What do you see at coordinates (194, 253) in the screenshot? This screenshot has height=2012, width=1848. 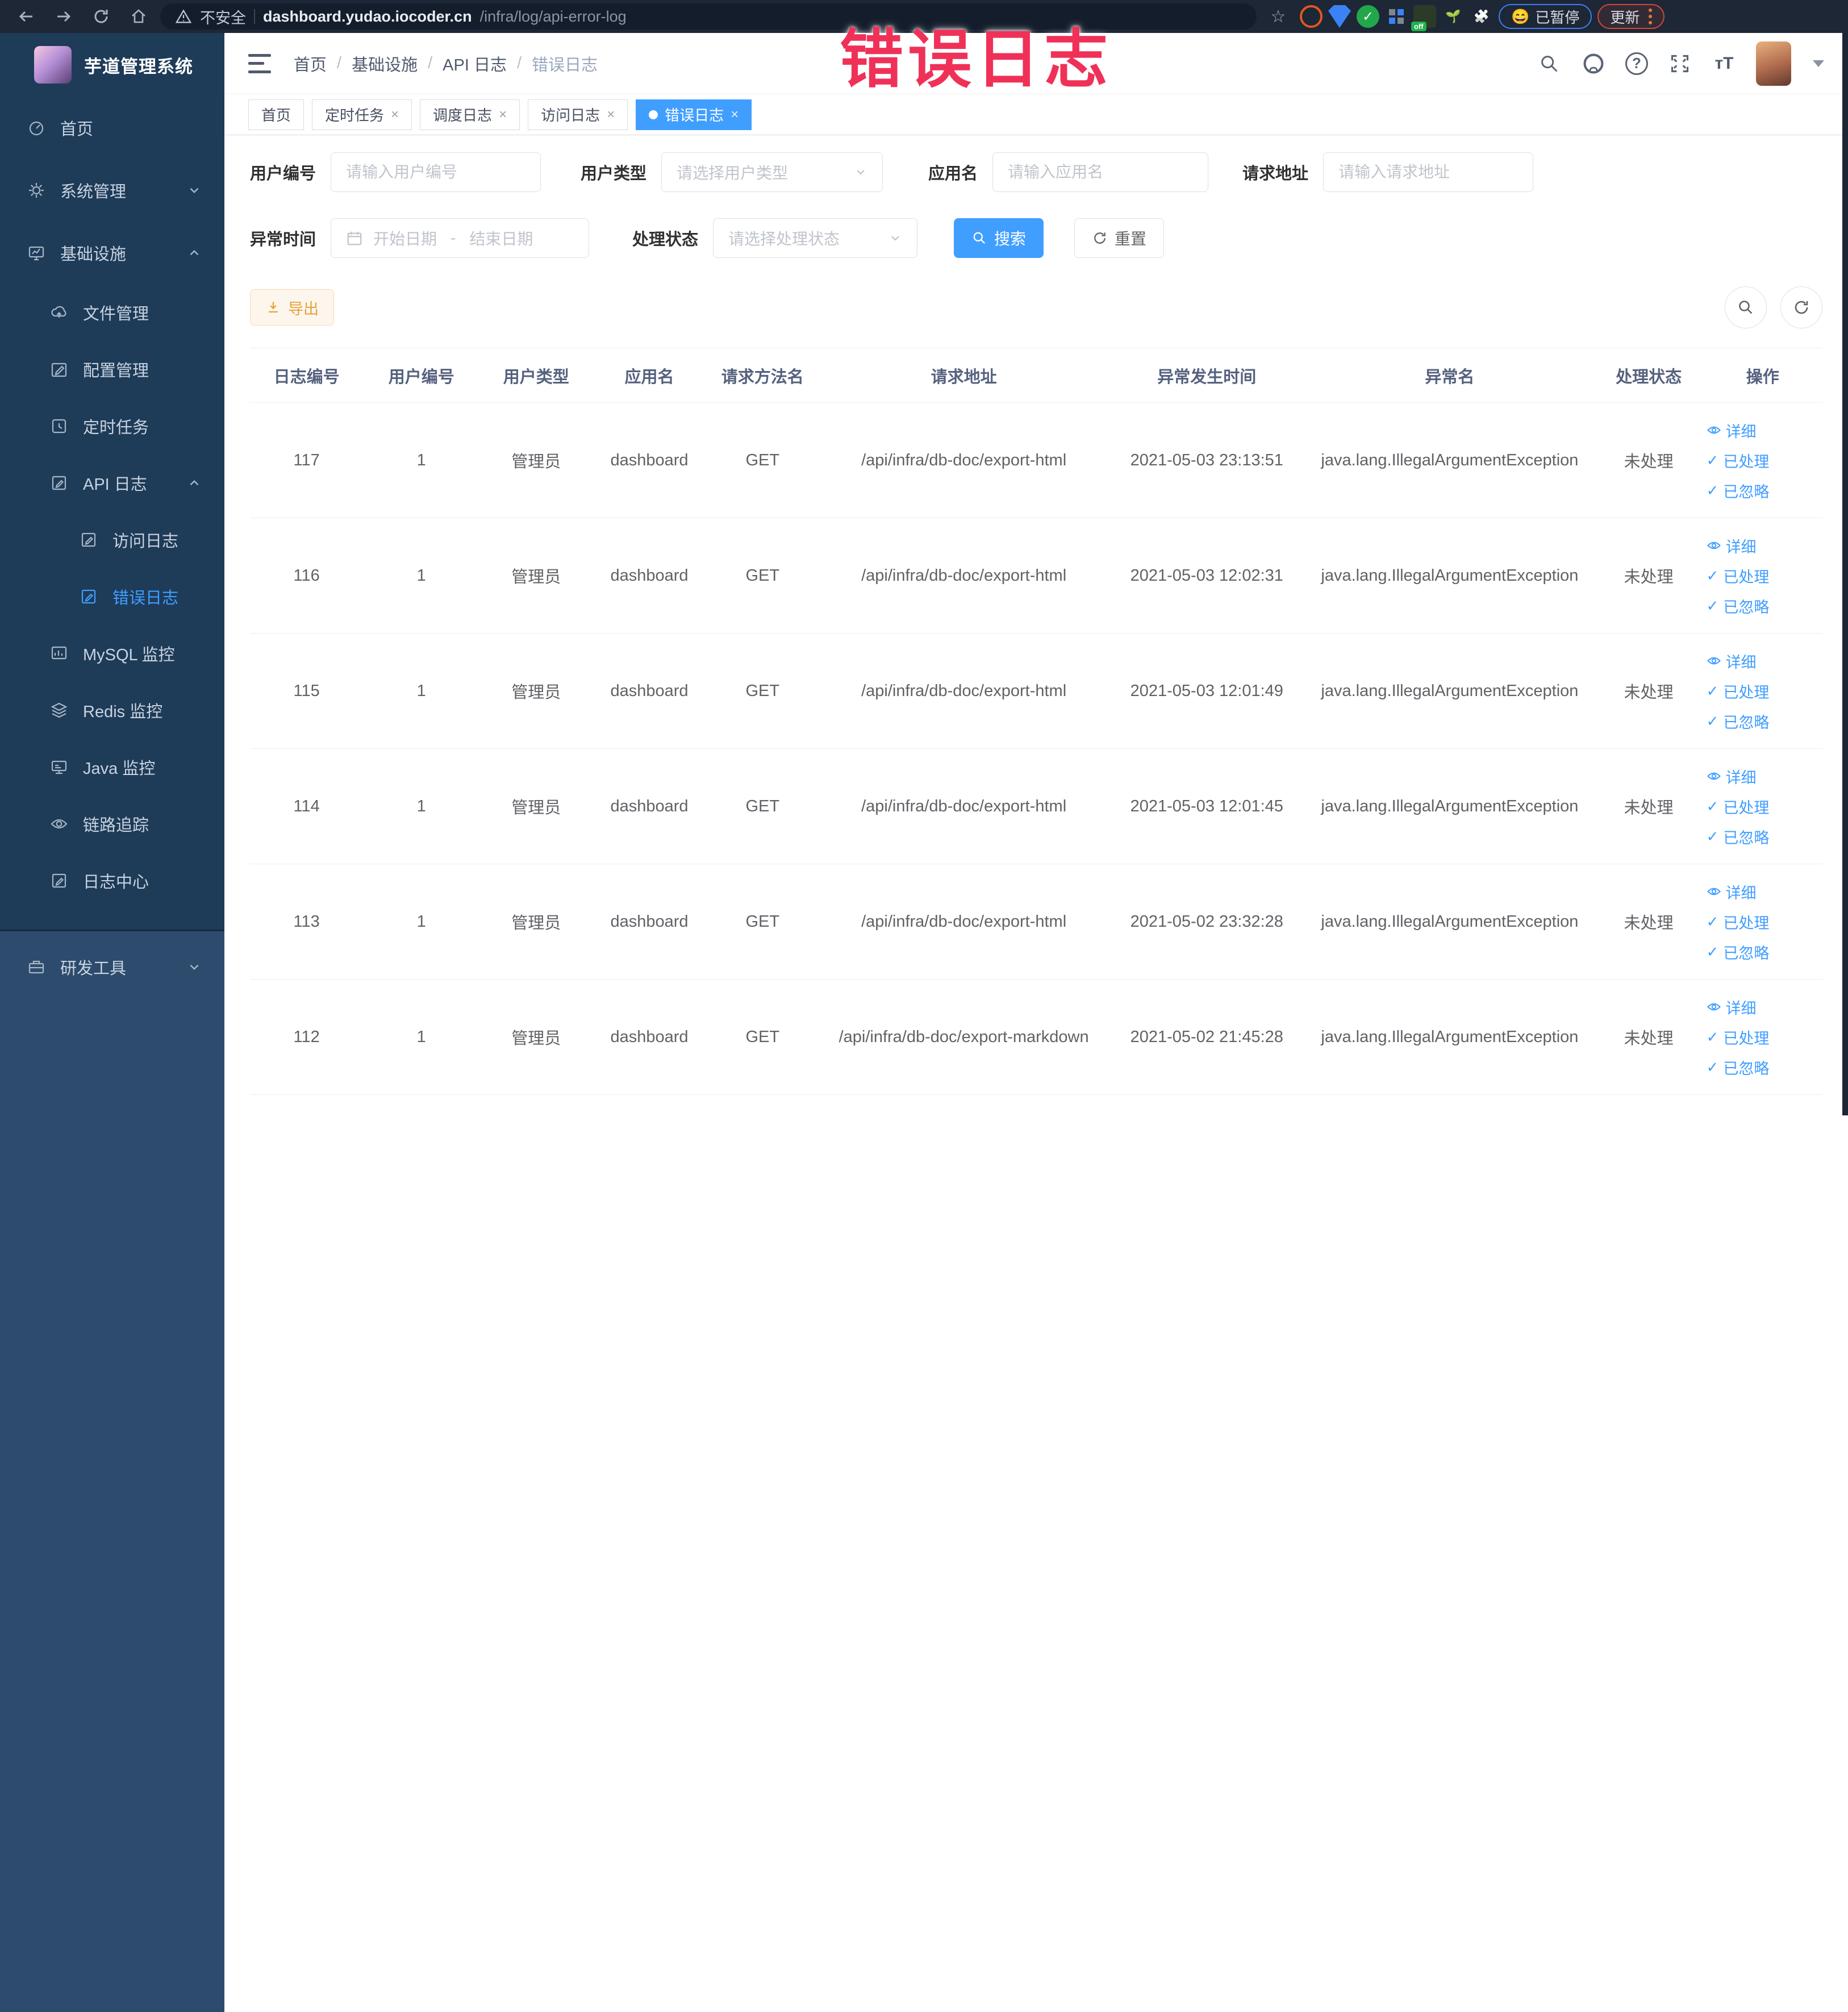 I see `chevron-up-icon` at bounding box center [194, 253].